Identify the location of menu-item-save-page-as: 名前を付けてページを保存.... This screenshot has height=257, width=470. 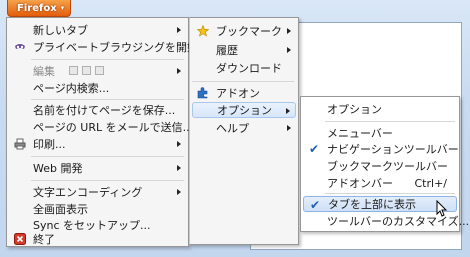
(97, 110).